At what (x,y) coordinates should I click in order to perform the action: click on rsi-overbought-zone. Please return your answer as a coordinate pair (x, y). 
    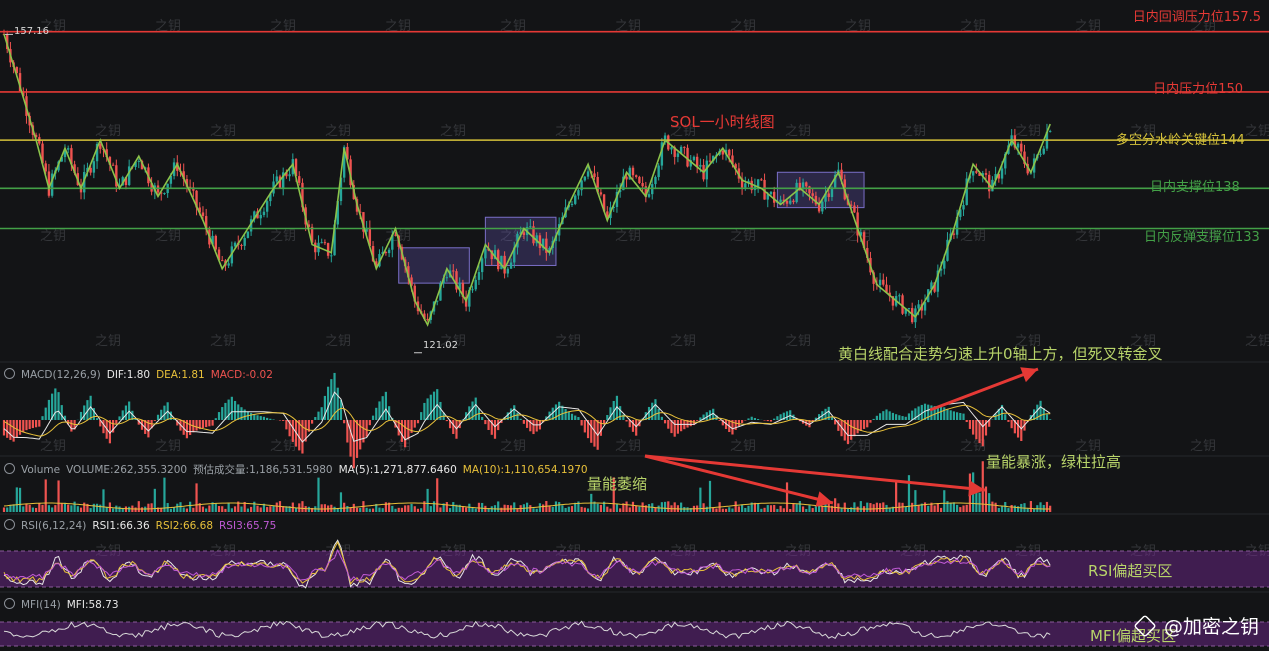
    Looking at the image, I should click on (634, 569).